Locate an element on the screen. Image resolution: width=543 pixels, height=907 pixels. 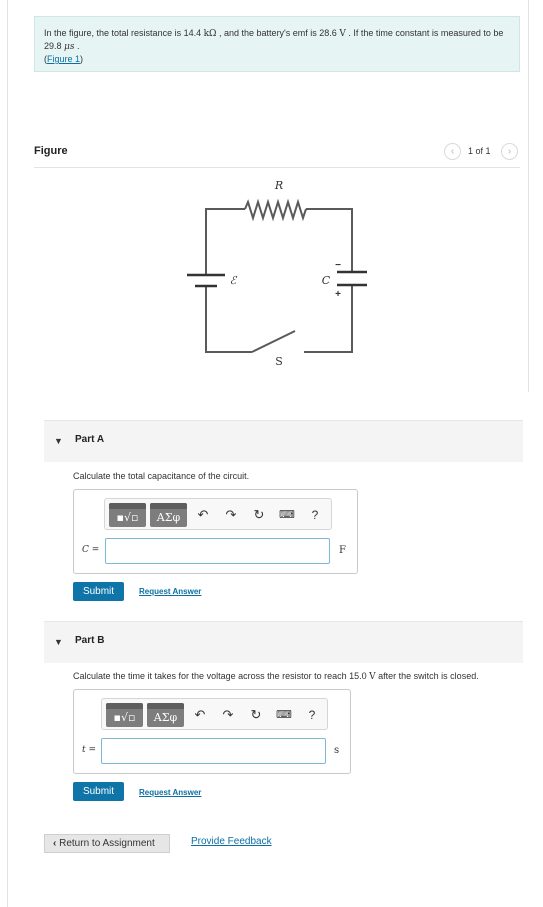
return-label: Return to Assignment is located at coordinates (107, 843).